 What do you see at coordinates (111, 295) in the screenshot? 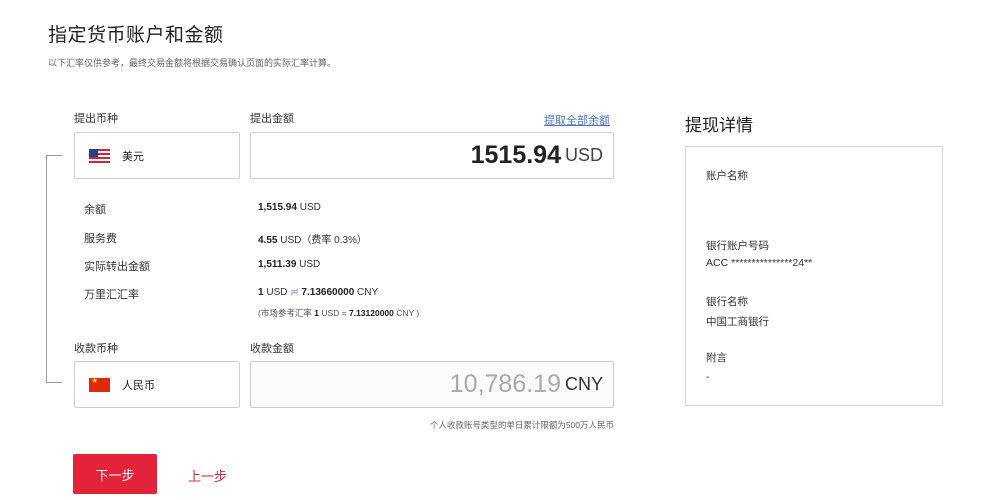
I see `exchange-rate-label: 万里汇汇率` at bounding box center [111, 295].